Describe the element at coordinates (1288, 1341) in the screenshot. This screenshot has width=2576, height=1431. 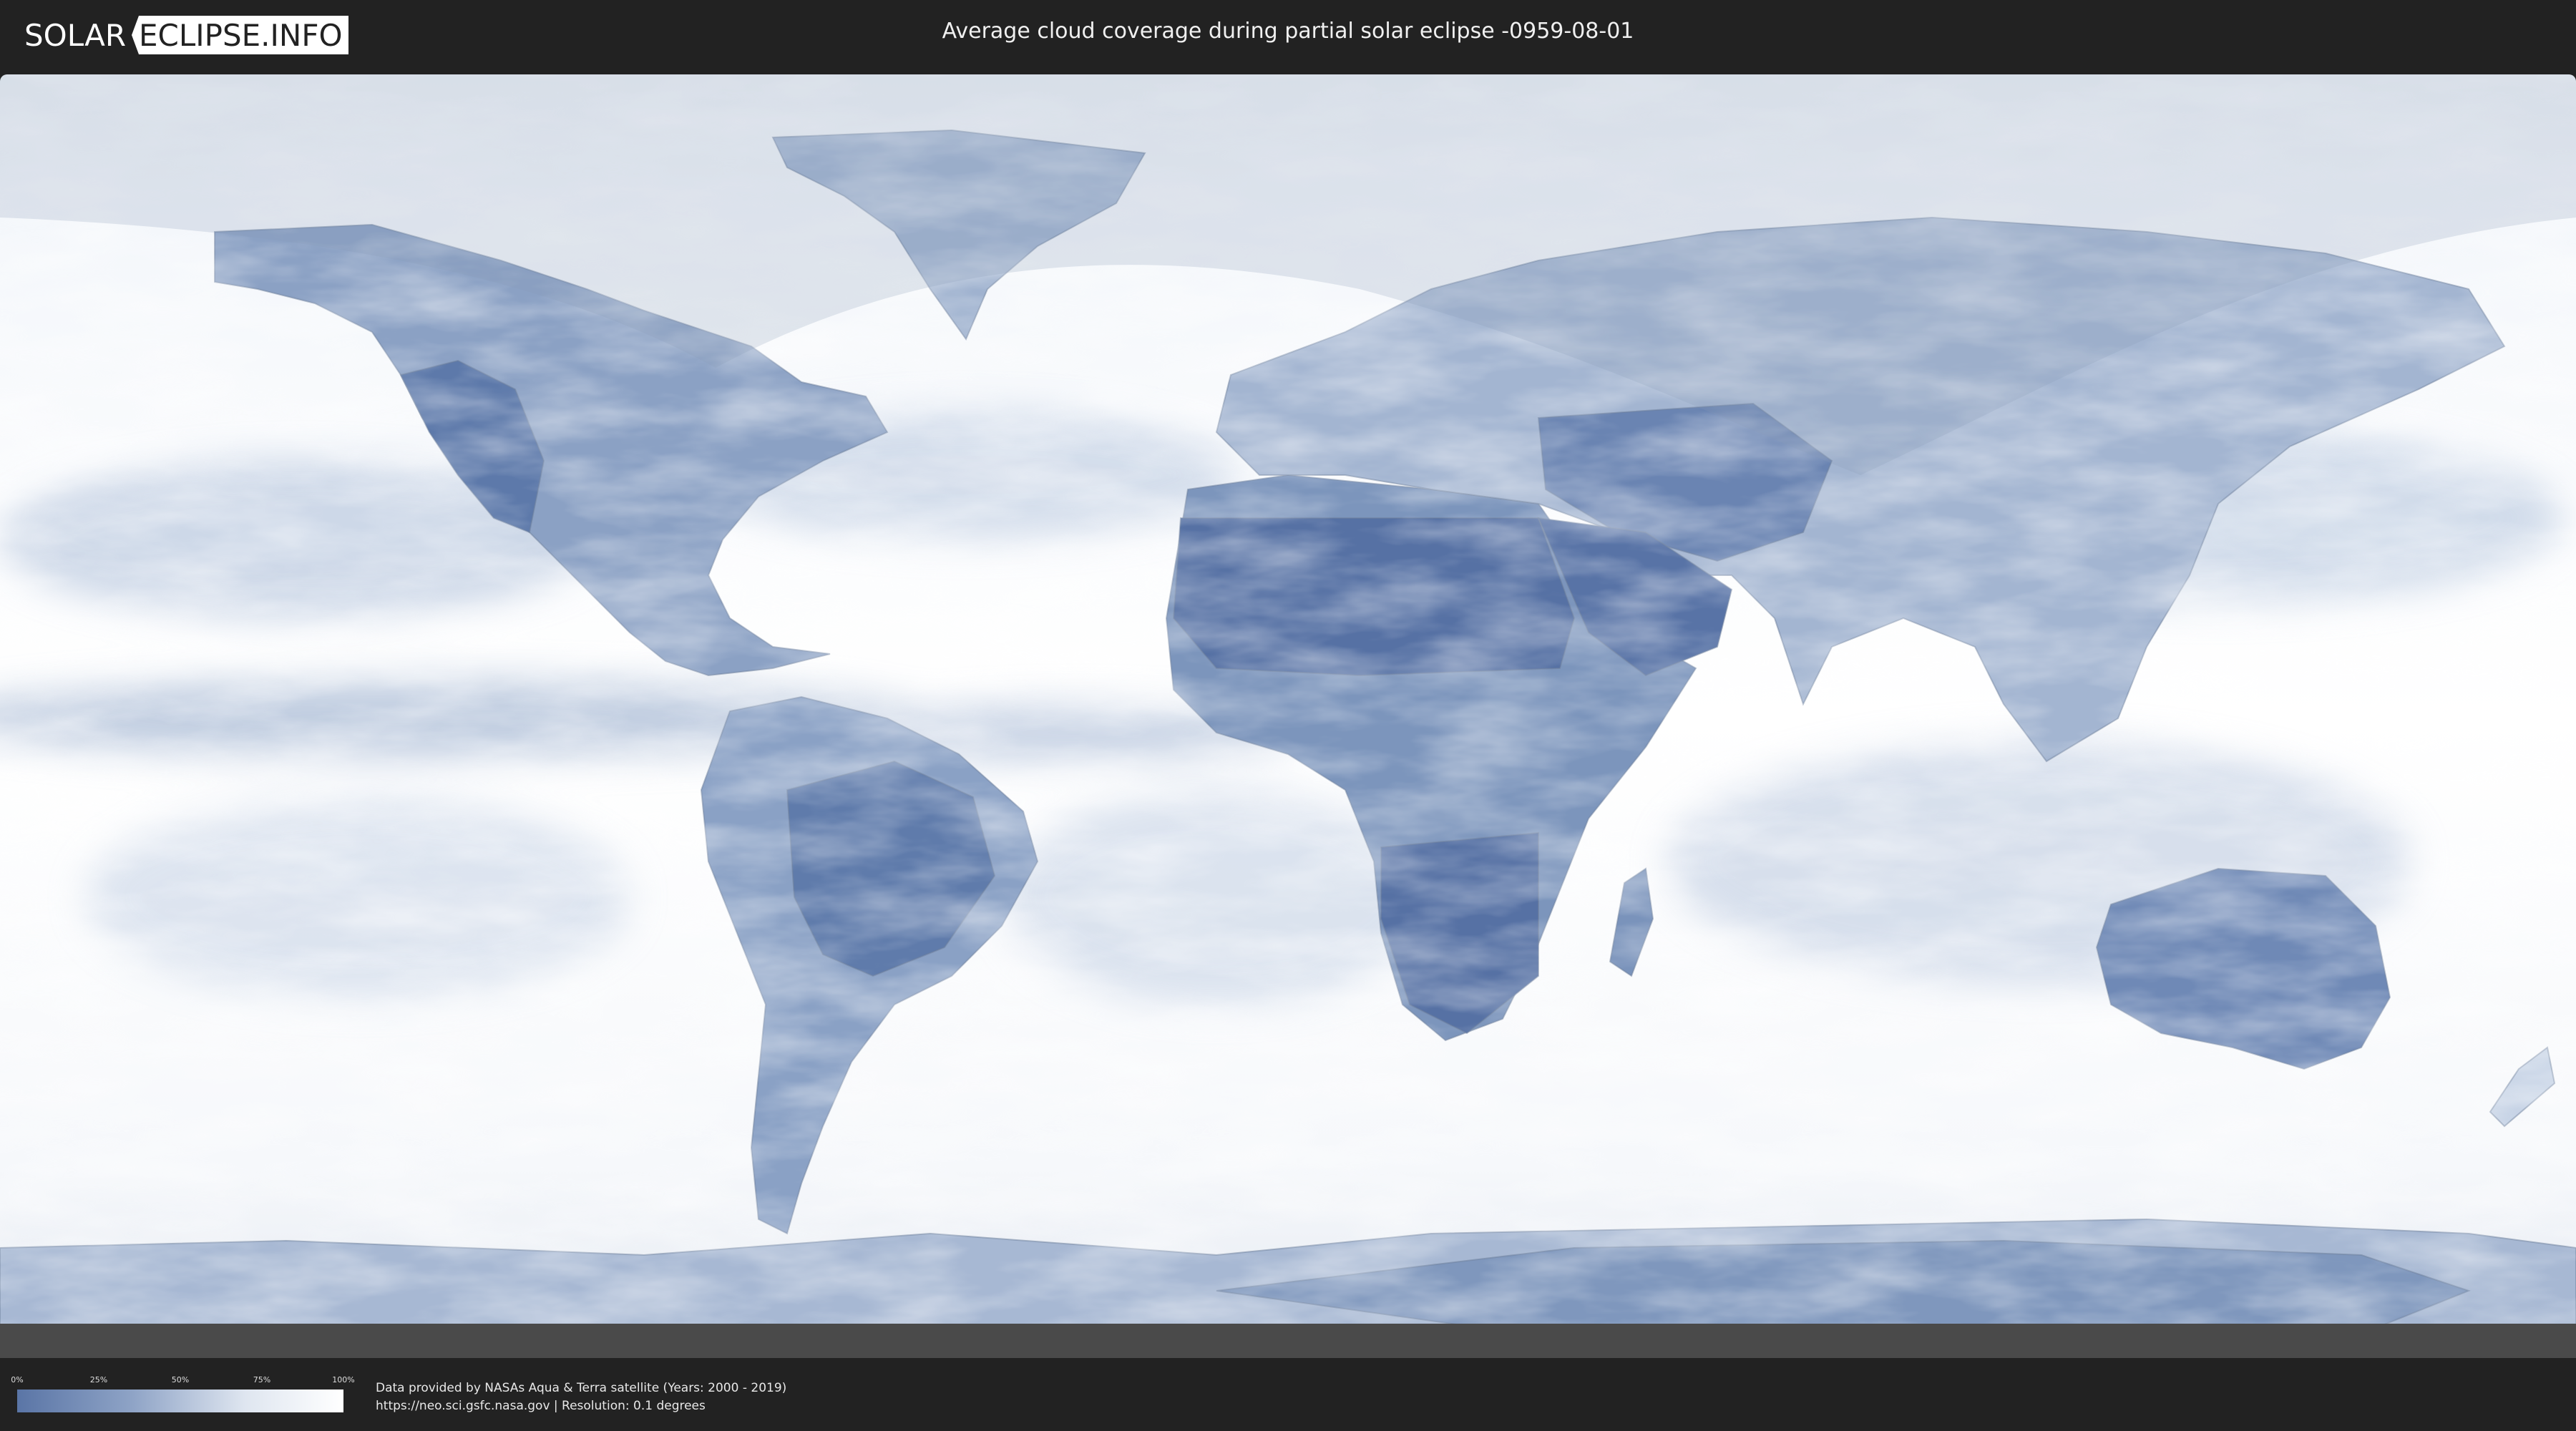
I see `map-bottom-band` at that location.